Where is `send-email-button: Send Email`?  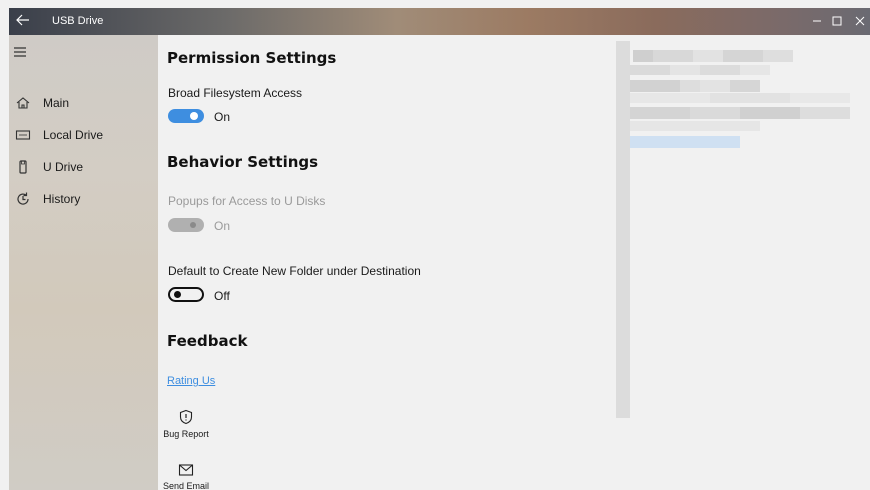 send-email-button: Send Email is located at coordinates (186, 476).